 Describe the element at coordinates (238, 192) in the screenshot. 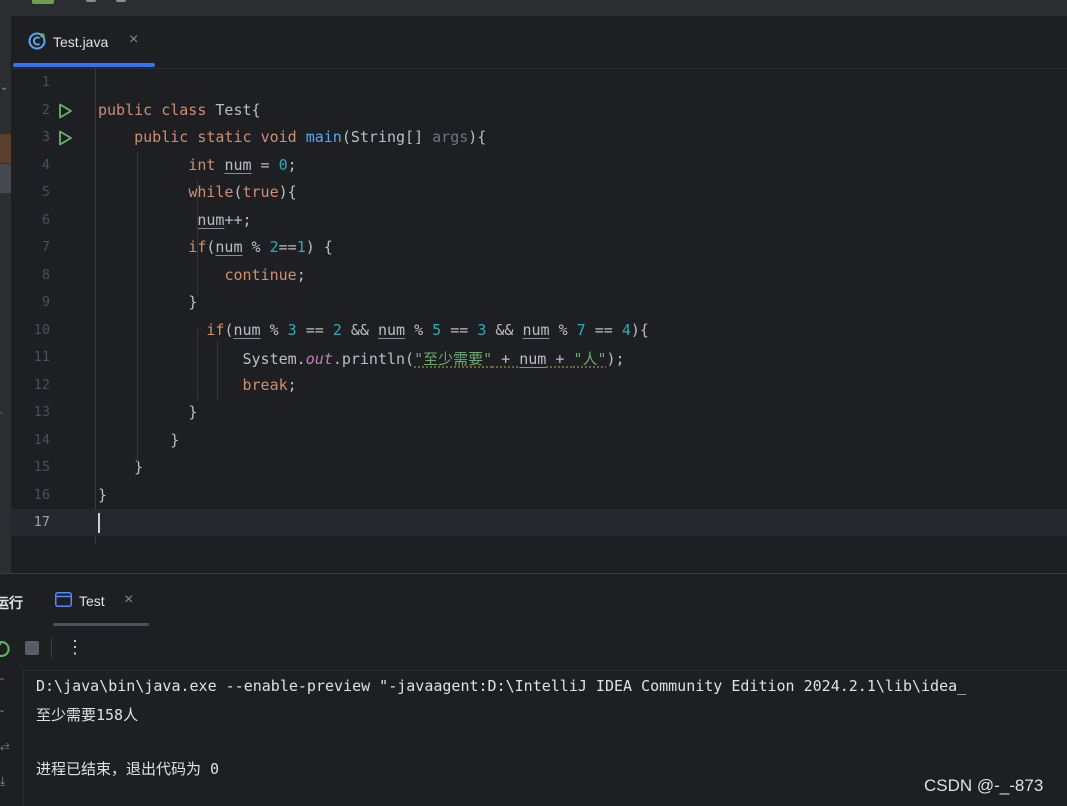

I see `code-token: (` at that location.